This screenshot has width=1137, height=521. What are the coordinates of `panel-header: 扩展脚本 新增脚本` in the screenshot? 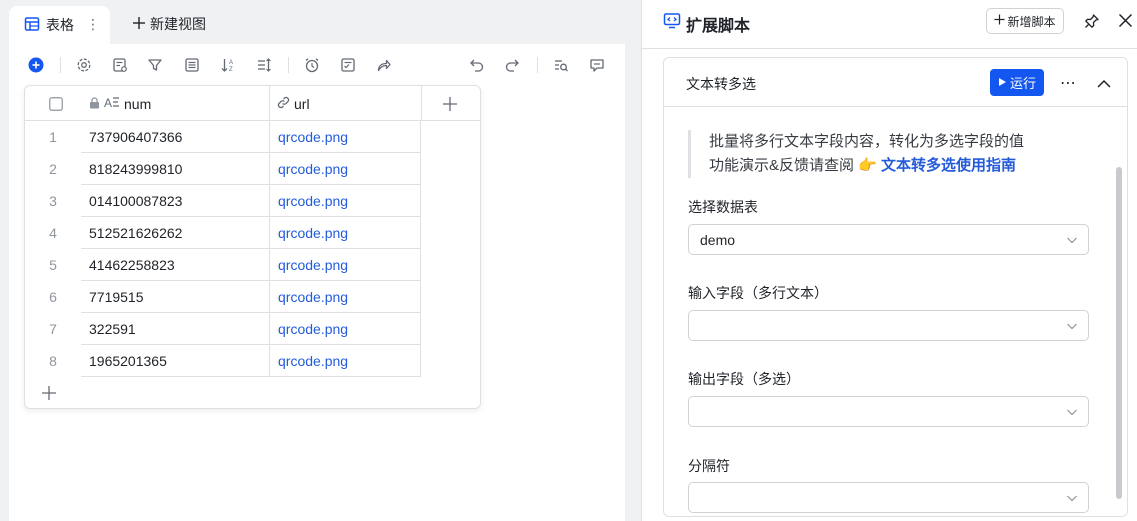 It's located at (889, 24).